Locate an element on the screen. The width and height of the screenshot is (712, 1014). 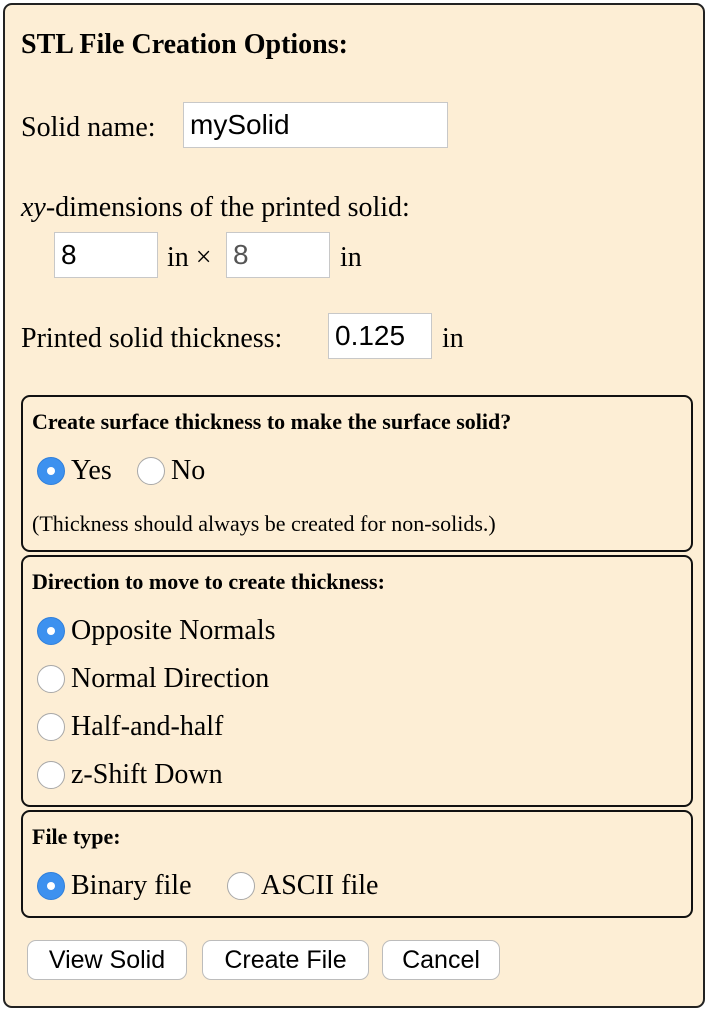
radio-z-shift-down: z-Shift Down is located at coordinates (130, 775).